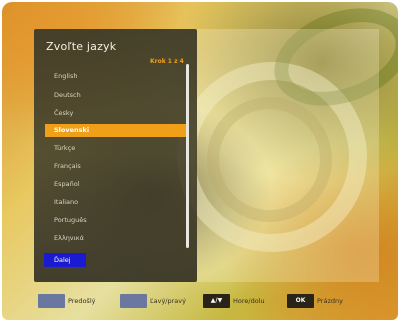  What do you see at coordinates (115, 95) in the screenshot?
I see `language-option-deutsch: Deutsch` at bounding box center [115, 95].